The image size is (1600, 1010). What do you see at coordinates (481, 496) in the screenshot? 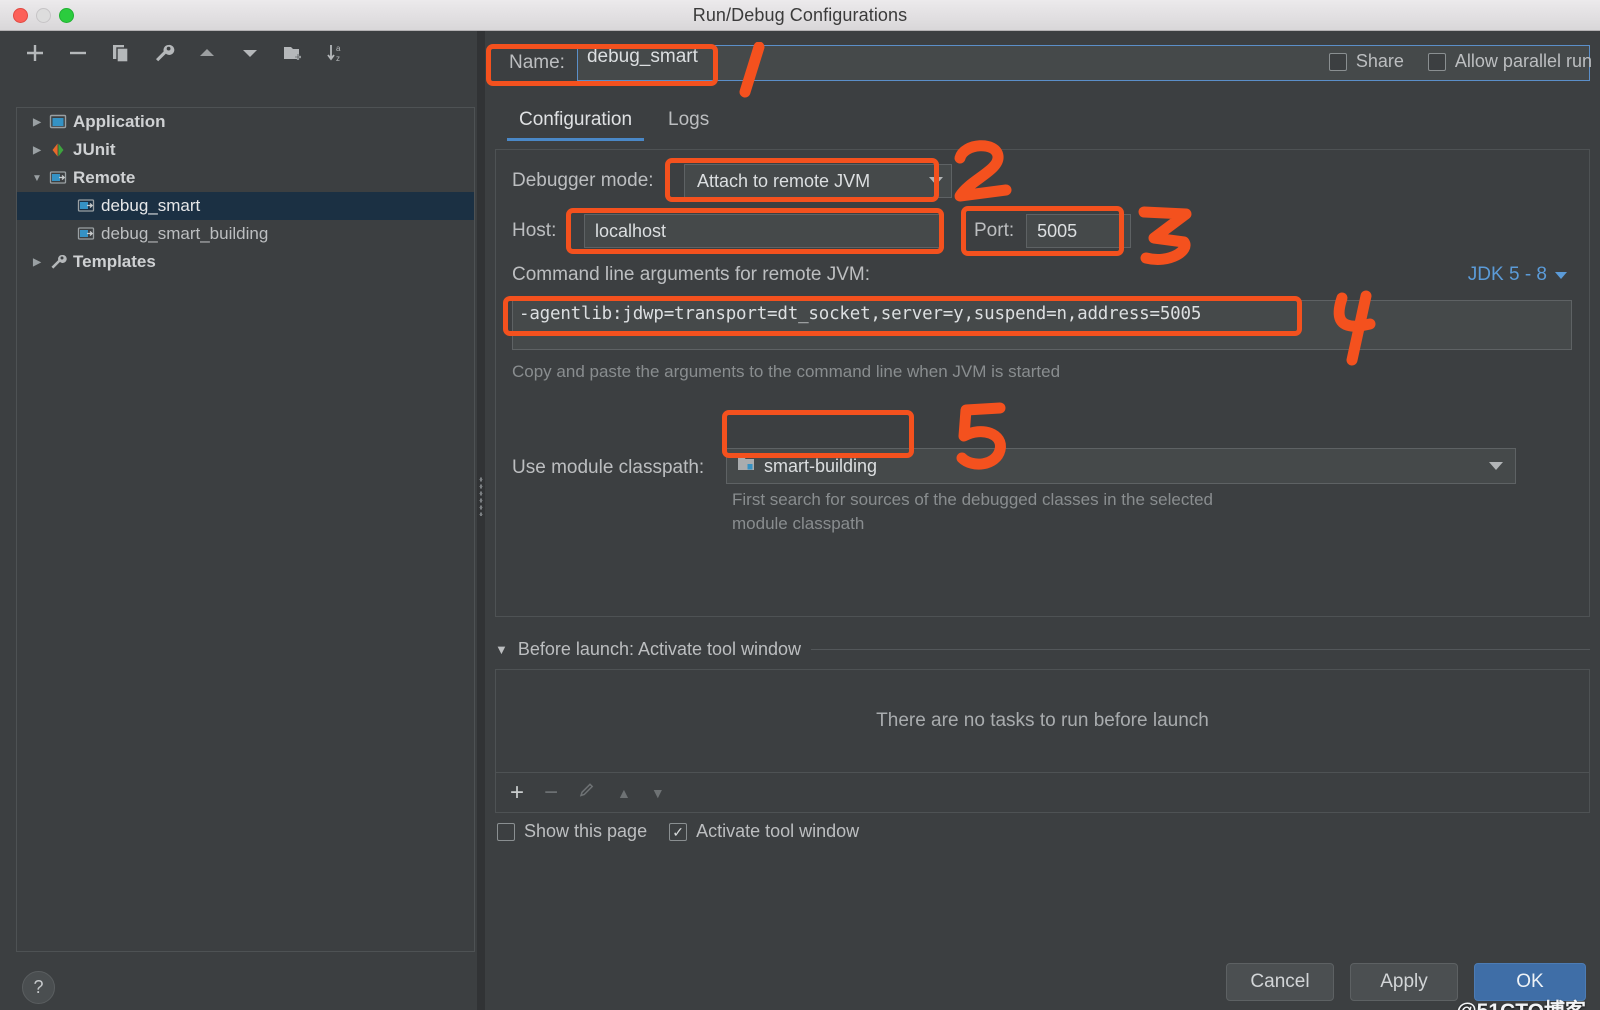
I see `splitter-handle-icon` at bounding box center [481, 496].